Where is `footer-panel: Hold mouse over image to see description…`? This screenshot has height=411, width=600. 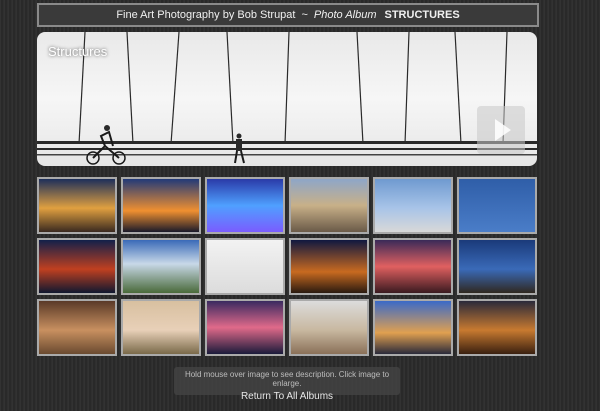
footer-panel: Hold mouse over image to see description… is located at coordinates (287, 384).